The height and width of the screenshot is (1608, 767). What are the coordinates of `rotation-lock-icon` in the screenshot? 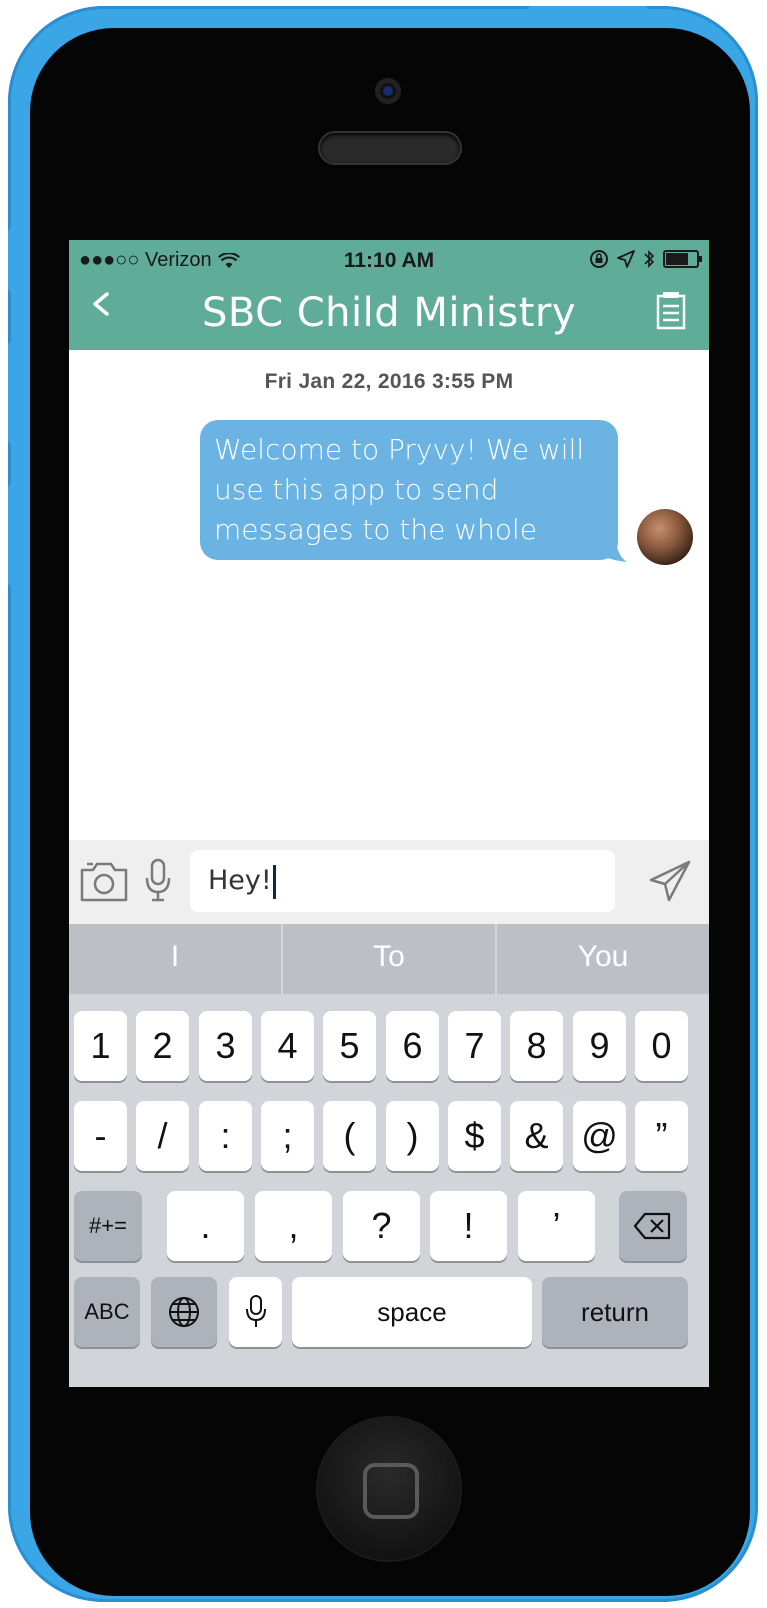 It's located at (599, 259).